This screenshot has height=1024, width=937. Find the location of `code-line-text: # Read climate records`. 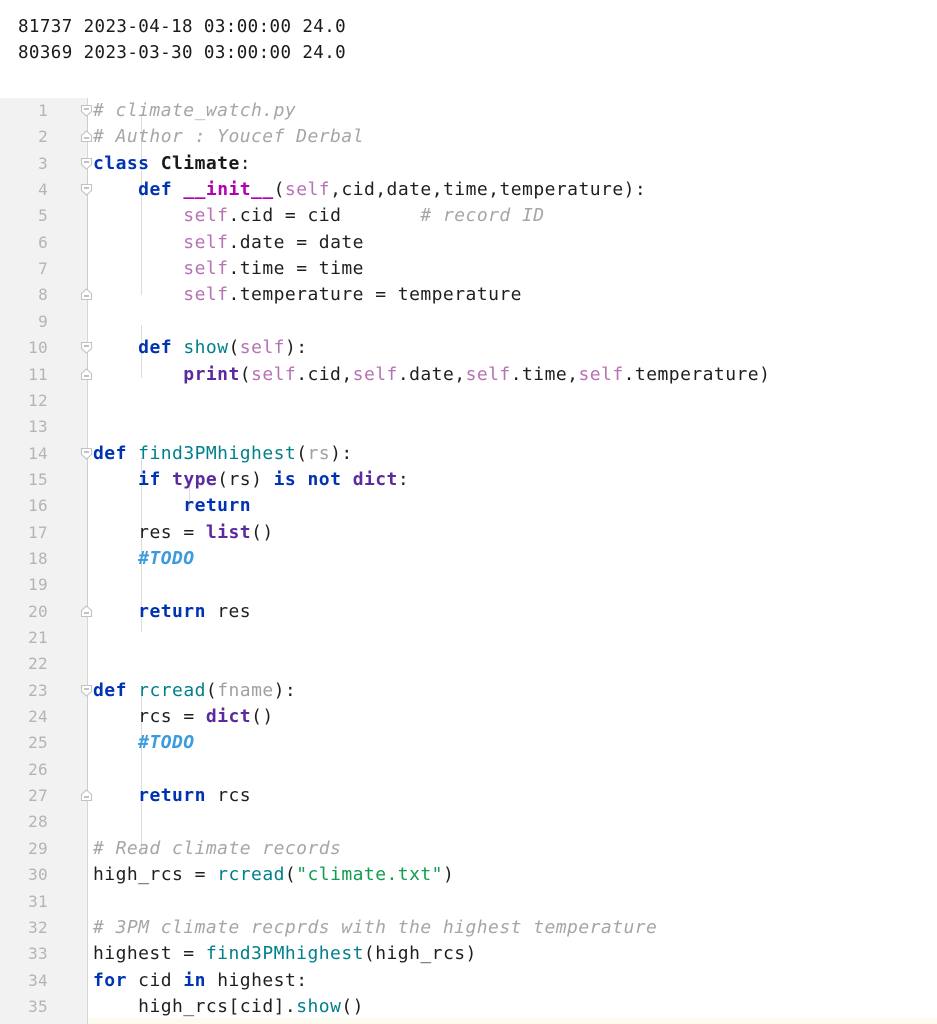

code-line-text: # Read climate records is located at coordinates (217, 848).